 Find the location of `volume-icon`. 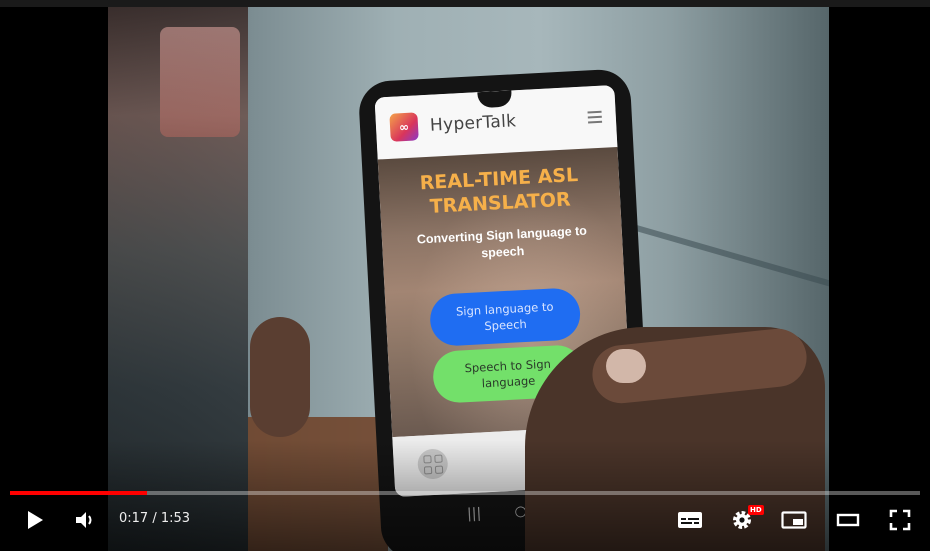

volume-icon is located at coordinates (84, 520).